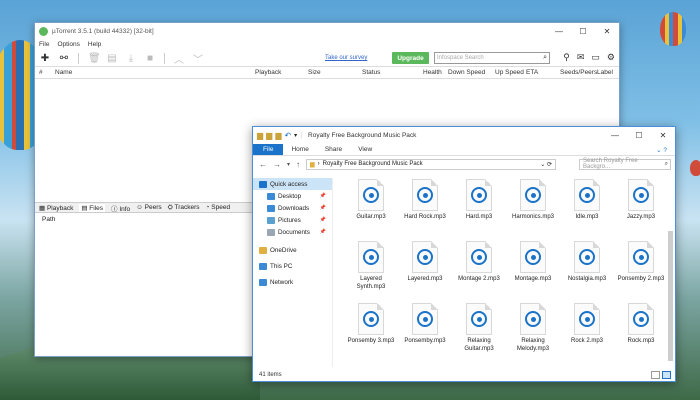  Describe the element at coordinates (288, 164) in the screenshot. I see `recent-chevron-icon: ▾` at that location.